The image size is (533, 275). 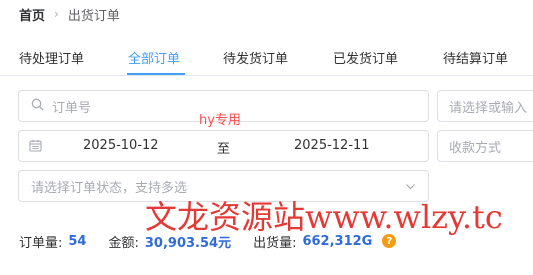 I want to click on breadcrumb-current: 出货订单, so click(x=93, y=16).